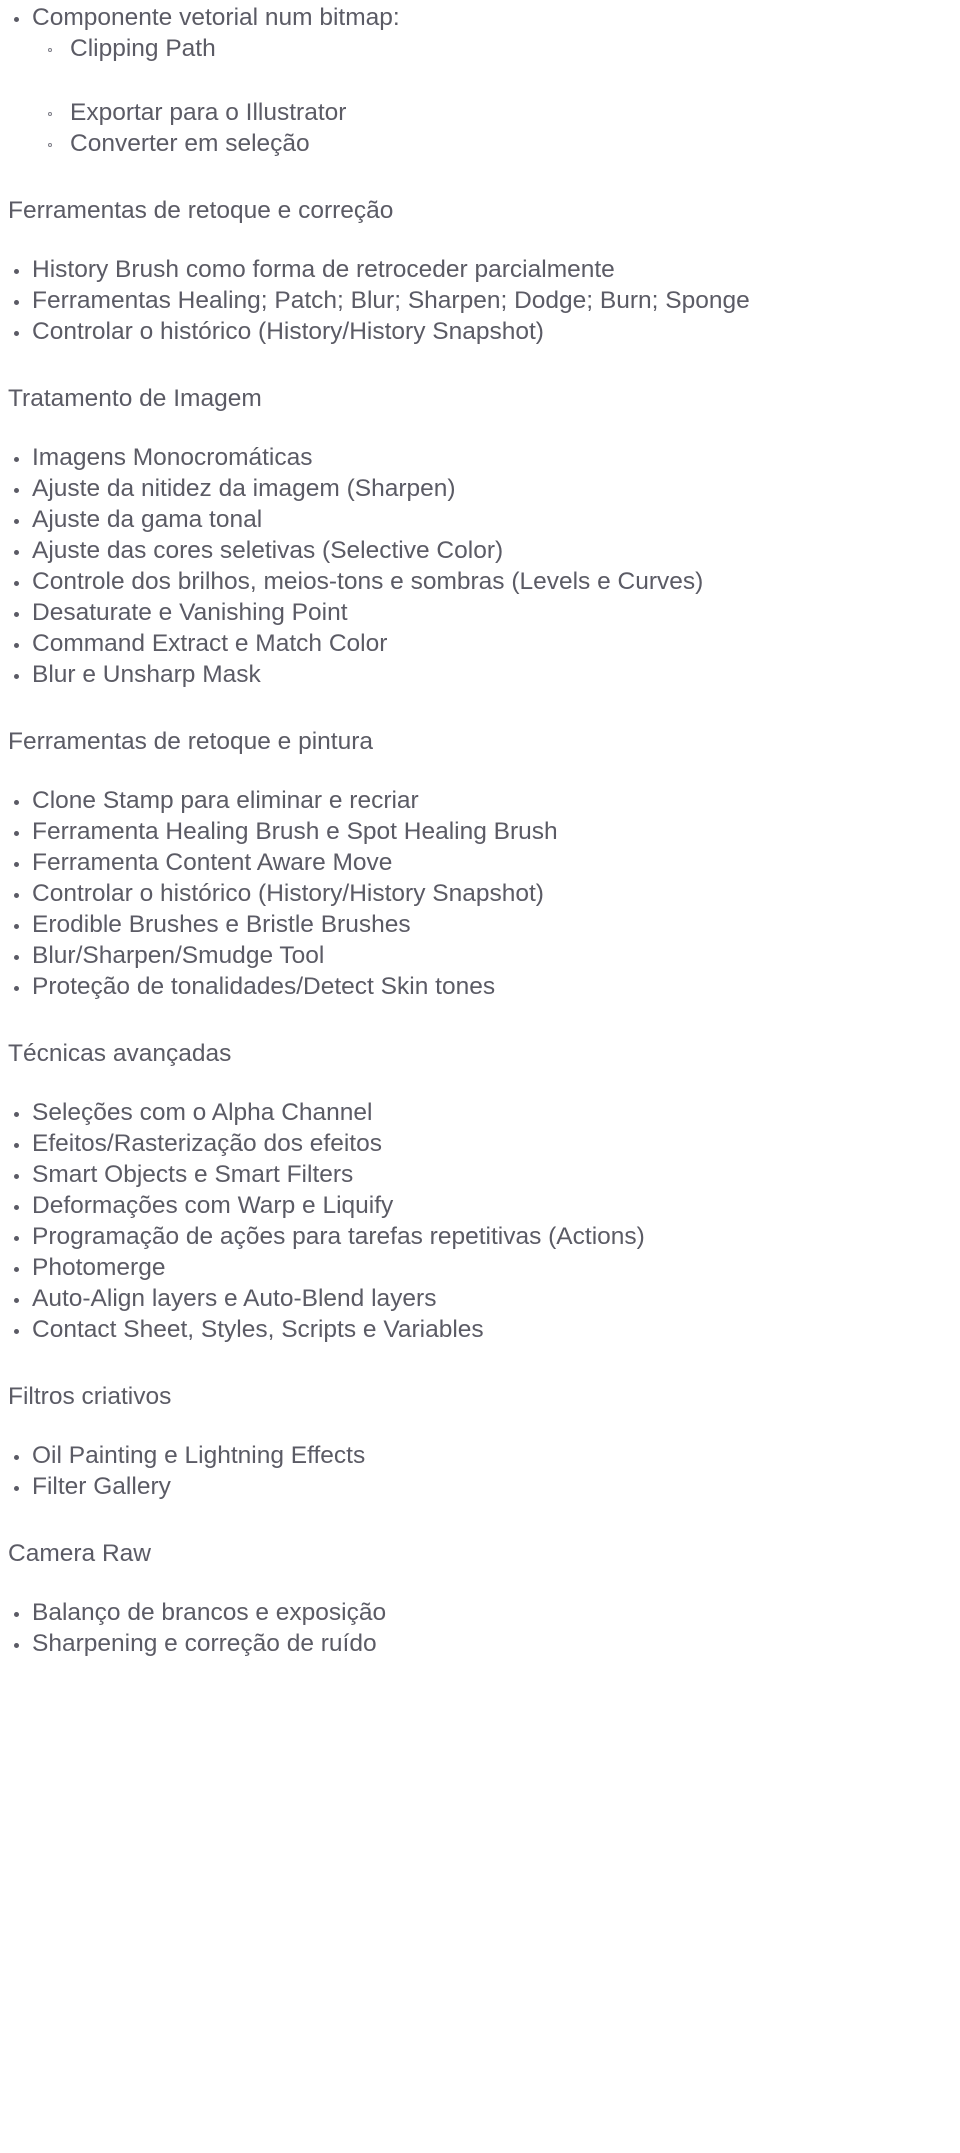 This screenshot has height=2153, width=960. Describe the element at coordinates (482, 674) in the screenshot. I see `list-item: Blur e Unsharp Mask` at that location.